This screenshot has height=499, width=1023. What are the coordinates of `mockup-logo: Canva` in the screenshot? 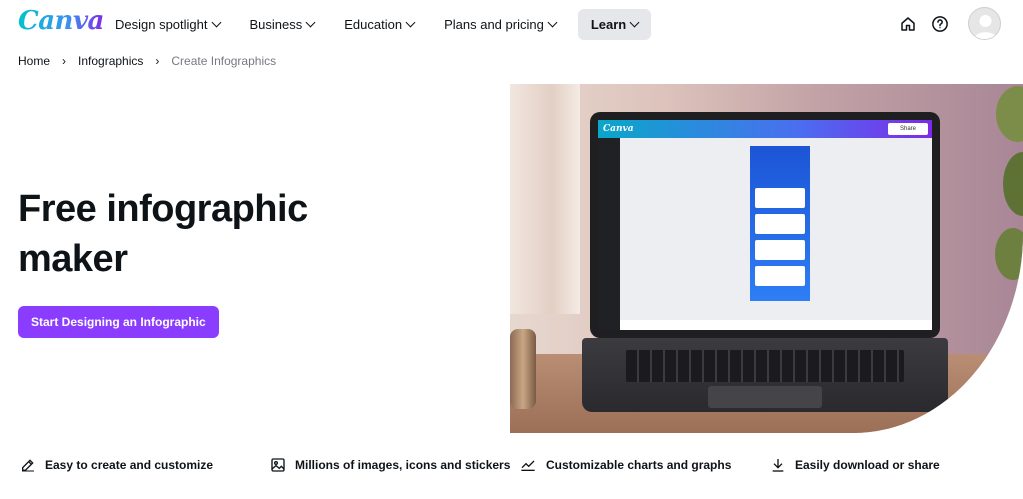 It's located at (618, 129).